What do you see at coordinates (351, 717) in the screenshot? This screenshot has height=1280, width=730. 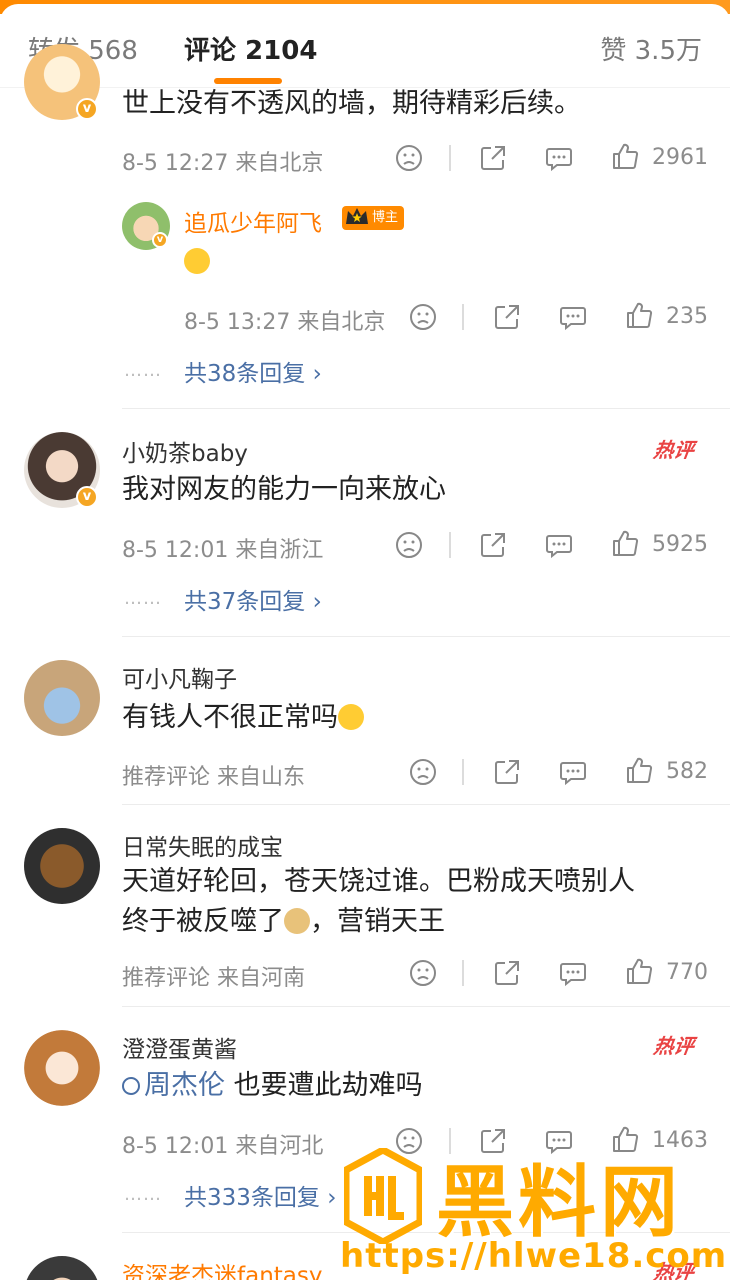 I see `laugh-cry-emoji-icon` at bounding box center [351, 717].